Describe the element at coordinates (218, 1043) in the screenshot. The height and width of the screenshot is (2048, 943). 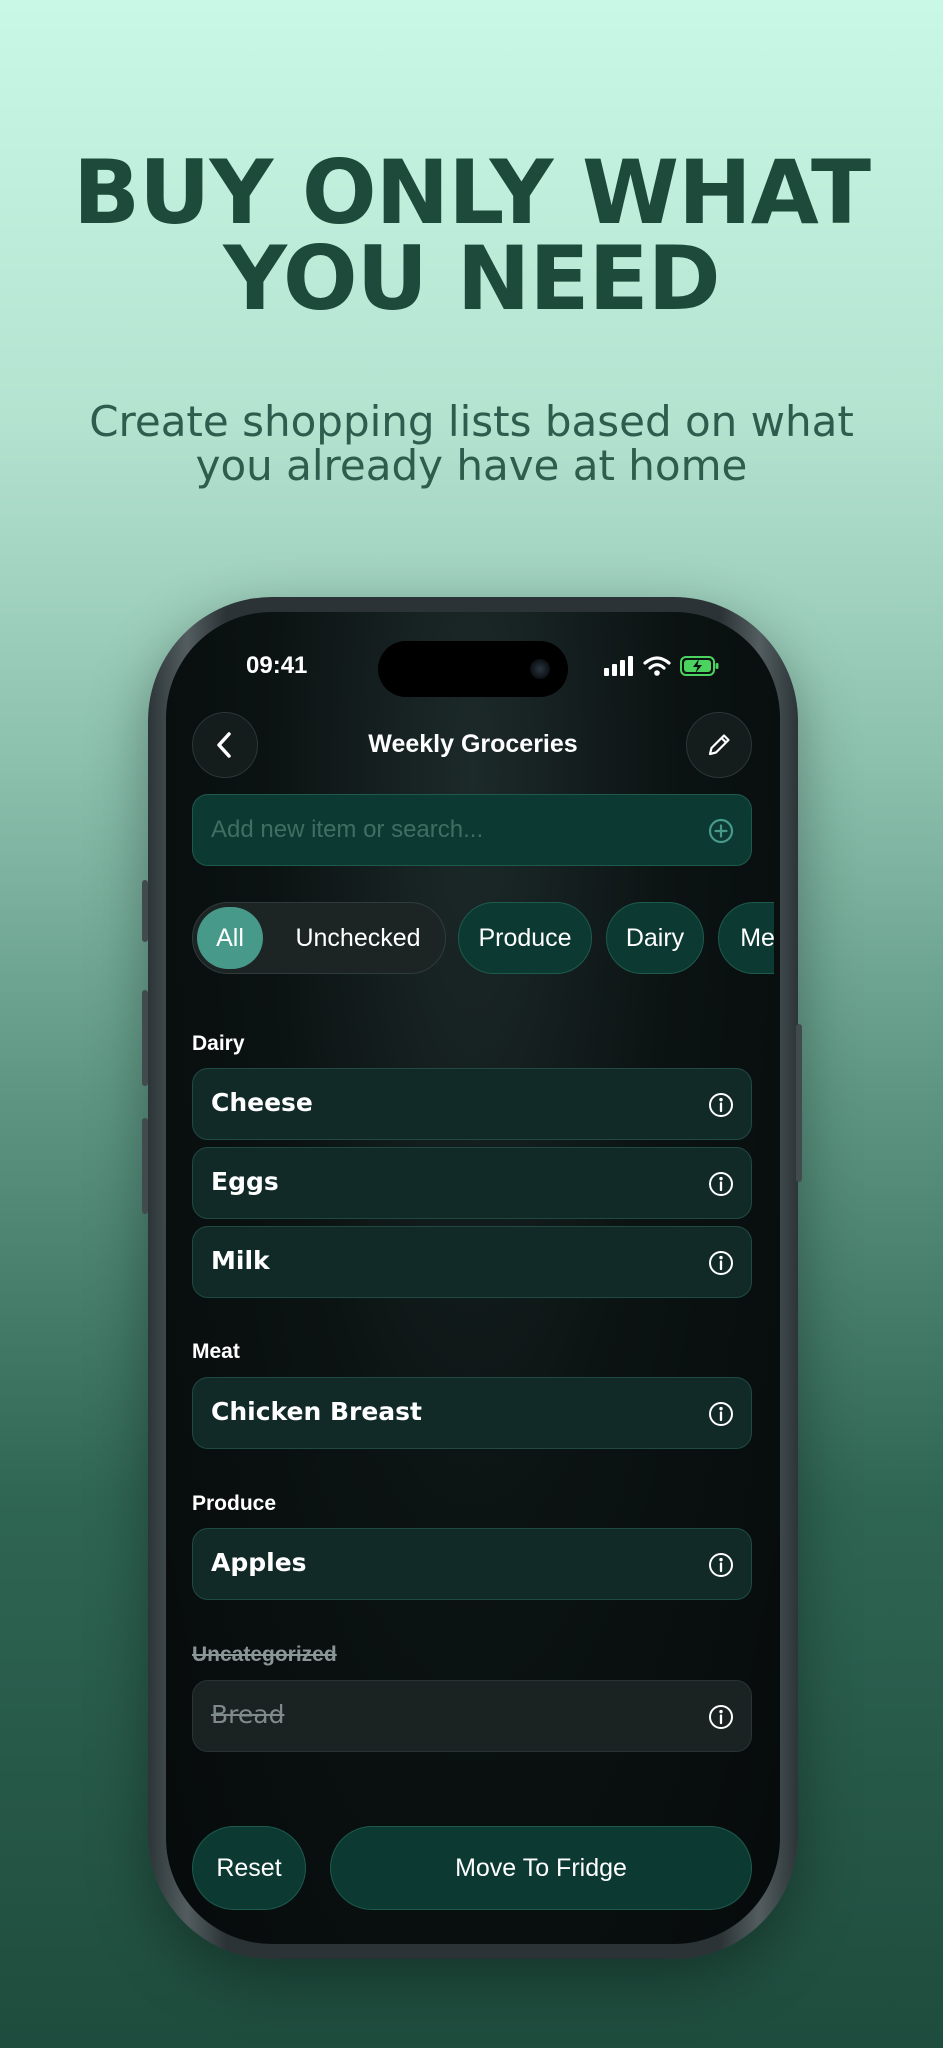
I see `section-header-dairy: Dairy` at that location.